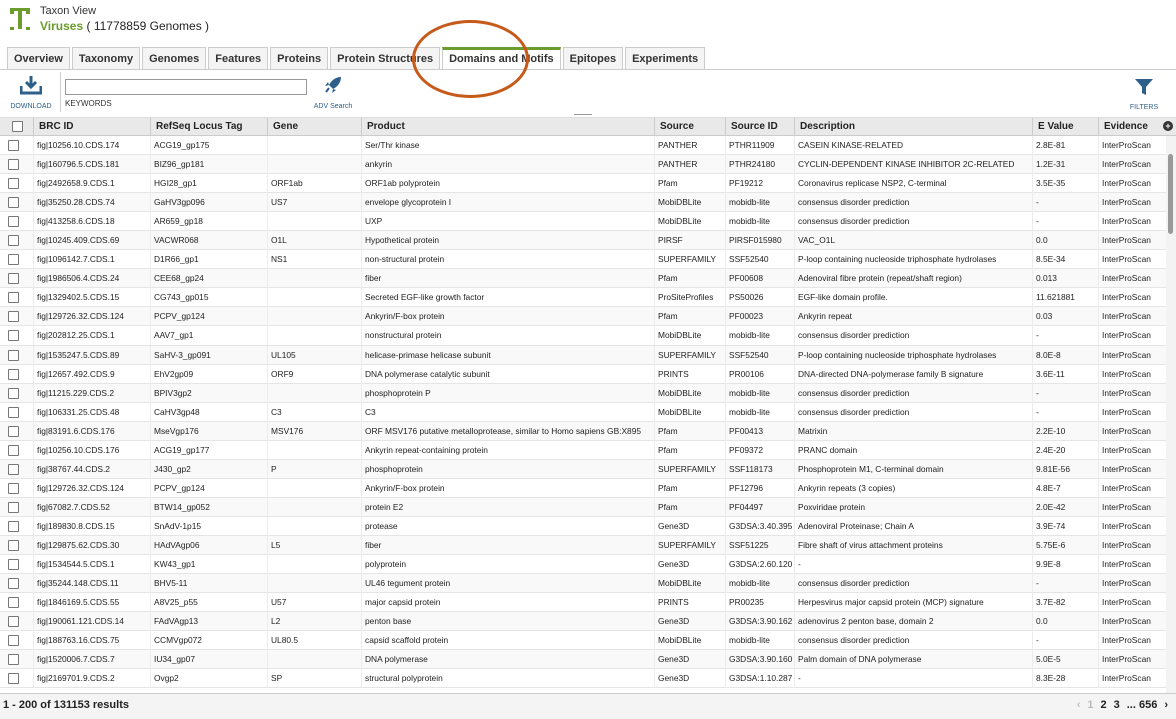  What do you see at coordinates (507, 279) in the screenshot?
I see `cell-product: fiber` at bounding box center [507, 279].